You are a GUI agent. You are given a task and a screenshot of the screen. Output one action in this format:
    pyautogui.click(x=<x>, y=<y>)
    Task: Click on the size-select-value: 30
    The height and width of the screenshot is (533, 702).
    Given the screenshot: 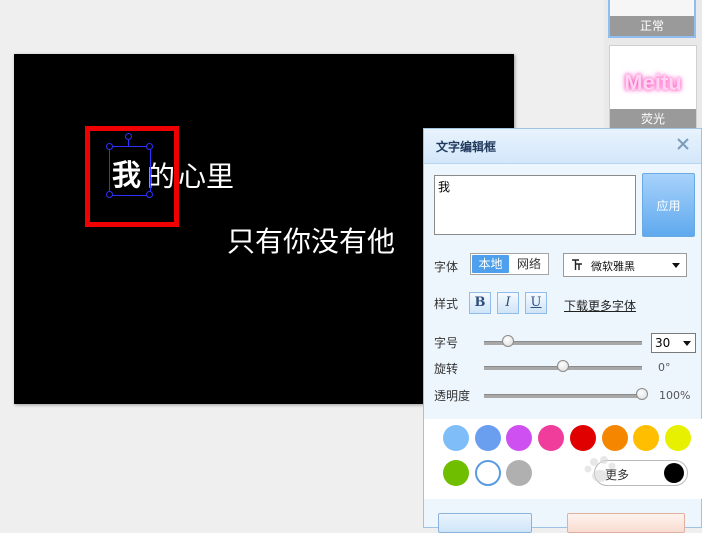 What is the action you would take?
    pyautogui.click(x=663, y=343)
    